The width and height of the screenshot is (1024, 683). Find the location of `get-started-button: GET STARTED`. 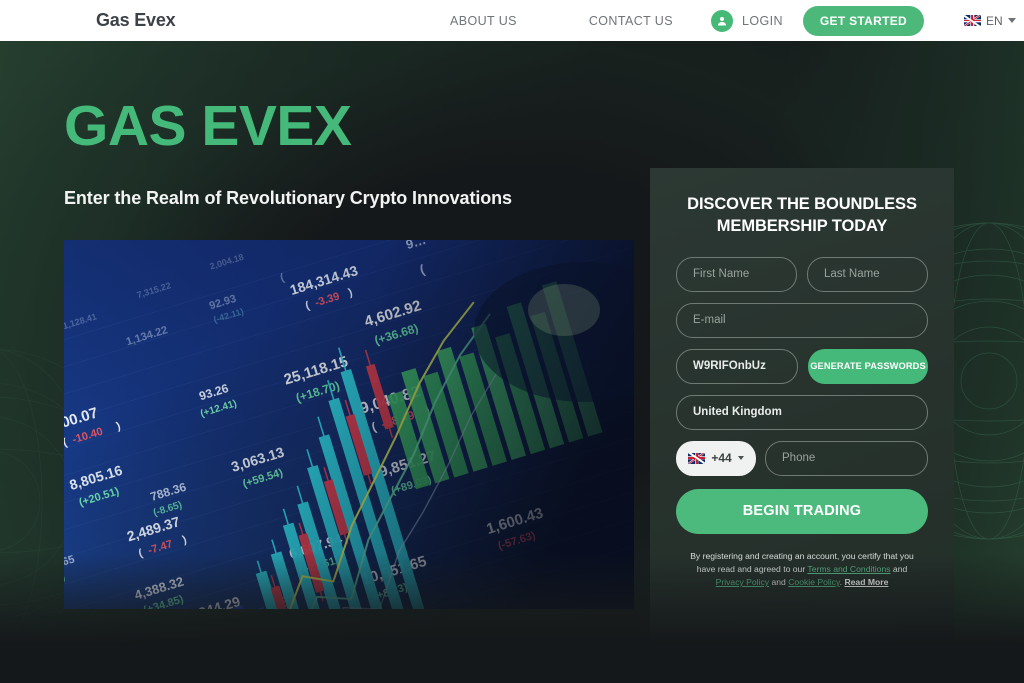

get-started-button: GET STARTED is located at coordinates (863, 20).